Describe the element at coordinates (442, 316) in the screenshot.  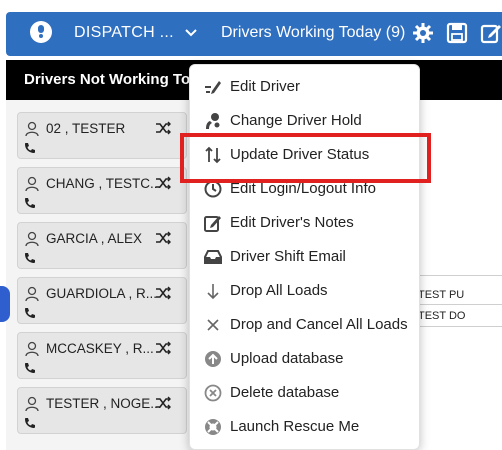
I see `table-cell: TEST DO` at that location.